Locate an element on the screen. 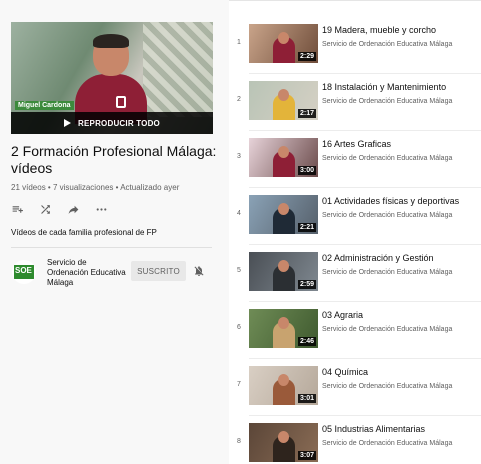 This screenshot has width=481, height=464. channel-name: Servicio de Ordenación Educativa Málaga is located at coordinates (87, 273).